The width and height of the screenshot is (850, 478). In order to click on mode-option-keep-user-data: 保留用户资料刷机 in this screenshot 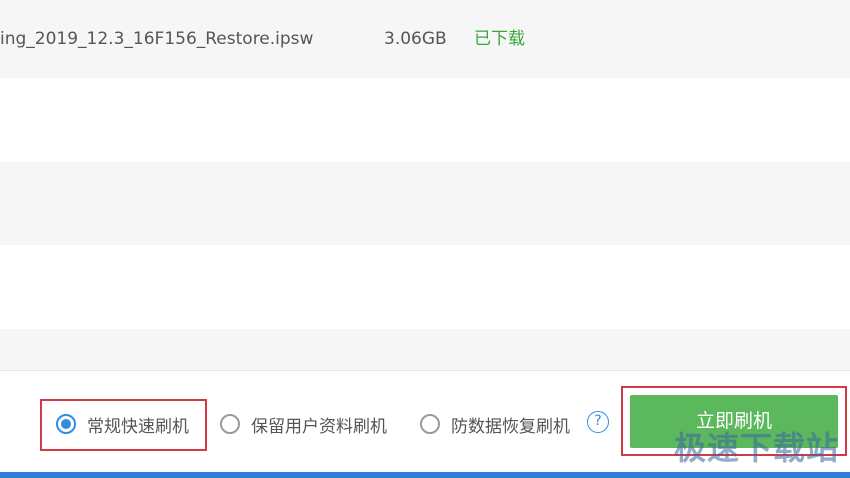, I will do `click(303, 424)`.